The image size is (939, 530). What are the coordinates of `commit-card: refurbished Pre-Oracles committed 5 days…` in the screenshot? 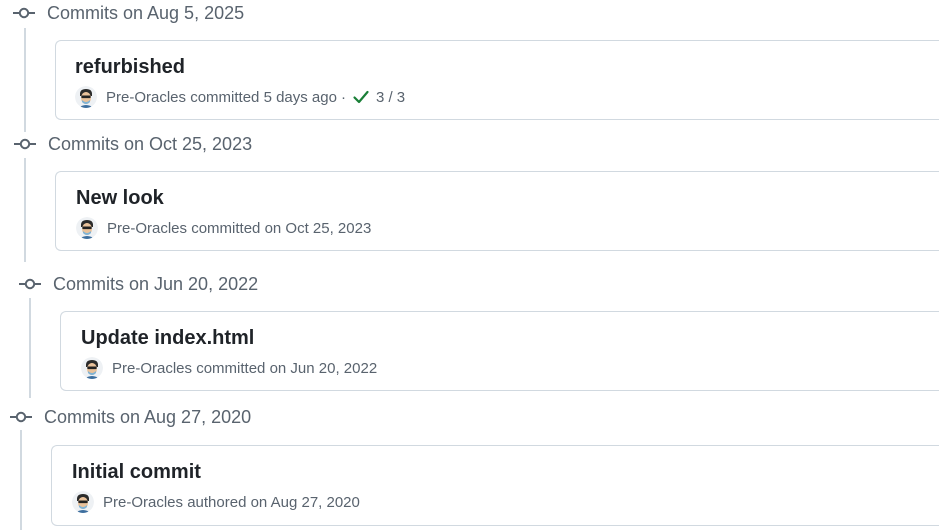 It's located at (497, 80).